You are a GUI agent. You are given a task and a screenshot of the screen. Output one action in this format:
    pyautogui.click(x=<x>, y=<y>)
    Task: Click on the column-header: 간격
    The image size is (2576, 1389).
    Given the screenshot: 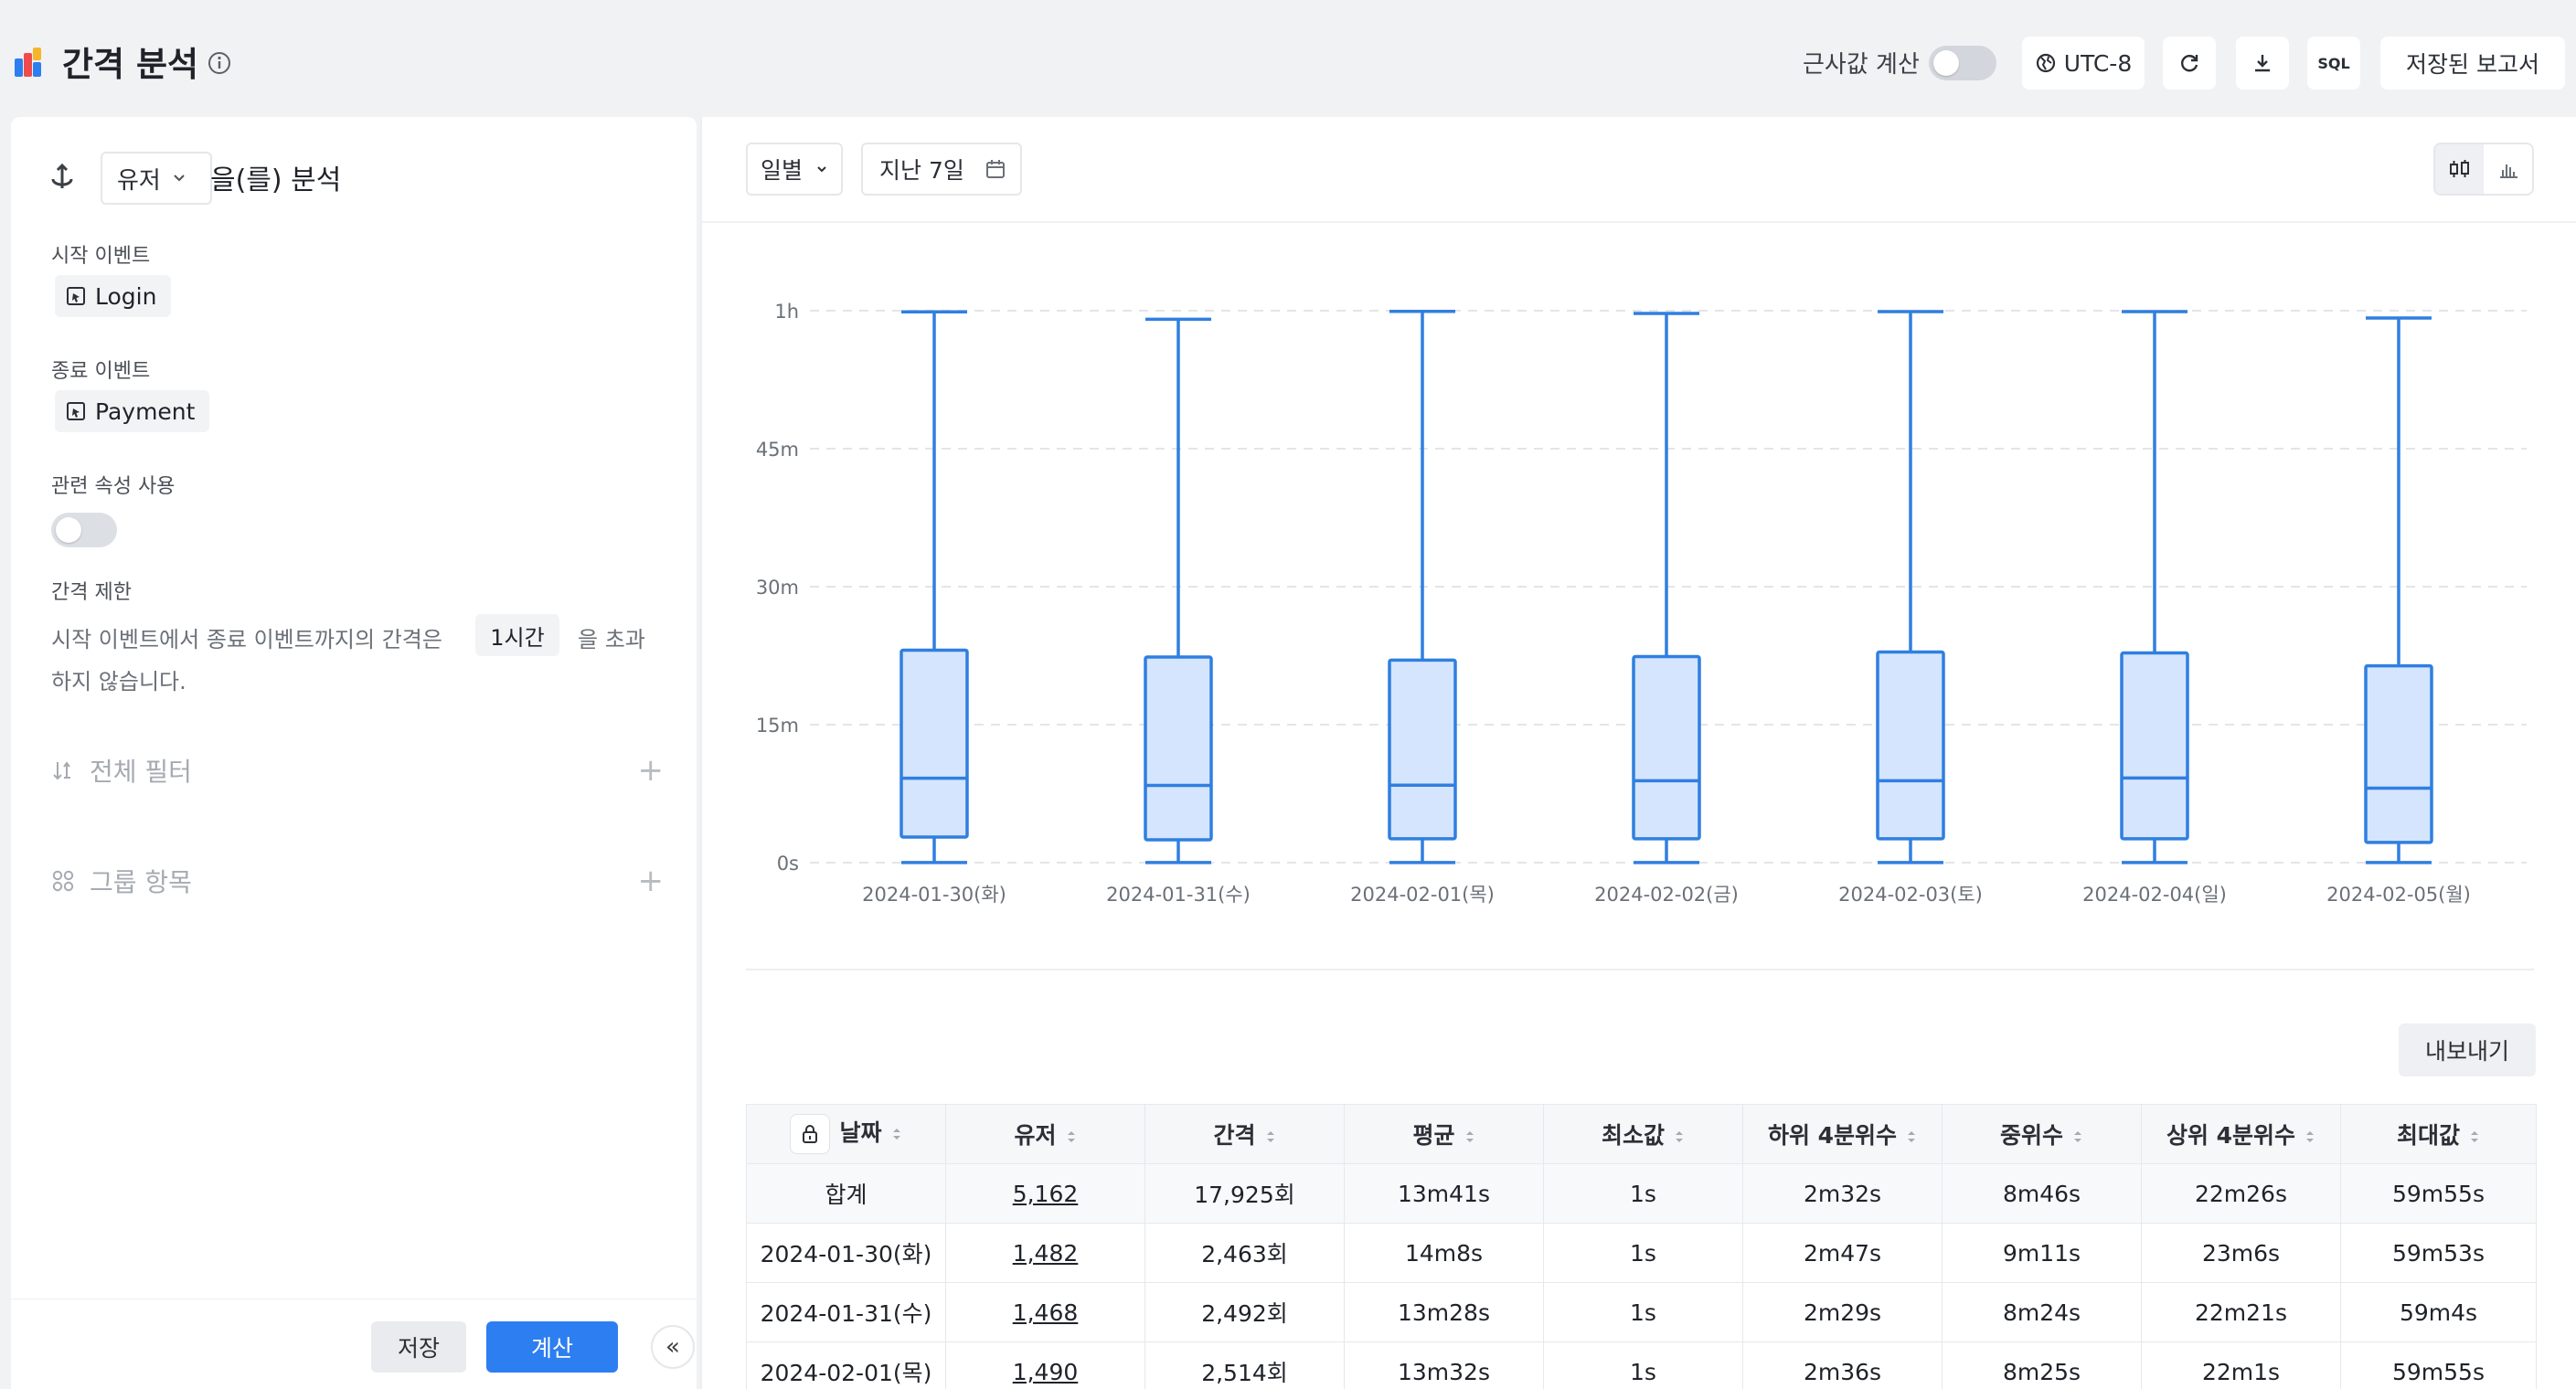 What is the action you would take?
    pyautogui.click(x=1244, y=1134)
    